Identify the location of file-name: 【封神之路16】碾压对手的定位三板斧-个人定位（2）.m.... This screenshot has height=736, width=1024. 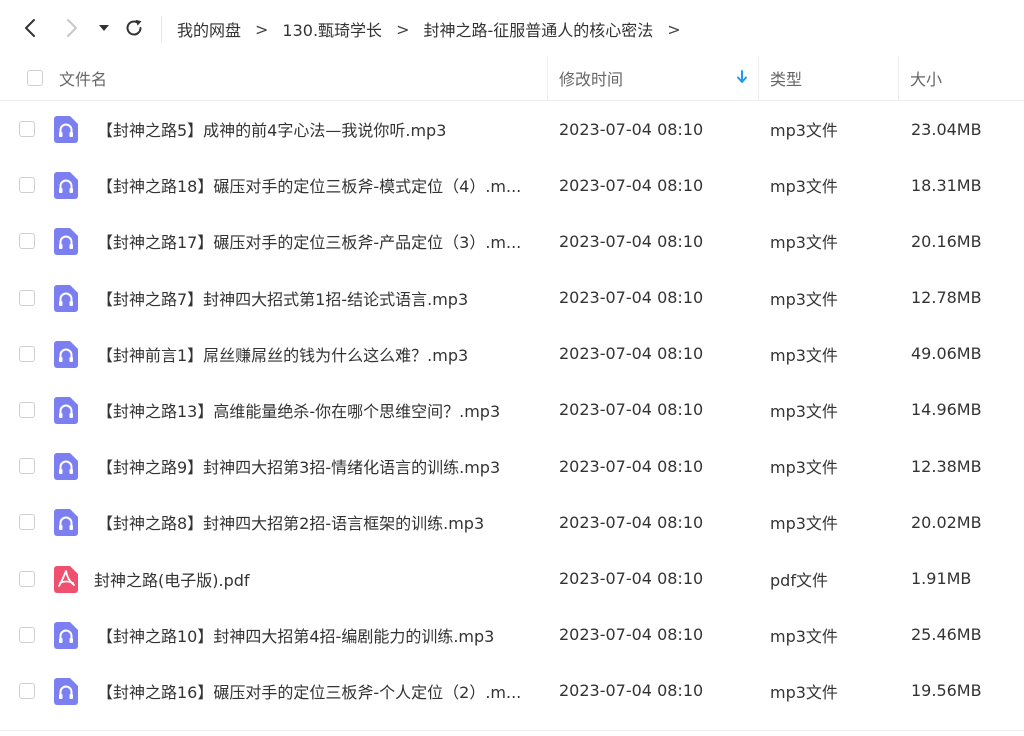
(309, 691).